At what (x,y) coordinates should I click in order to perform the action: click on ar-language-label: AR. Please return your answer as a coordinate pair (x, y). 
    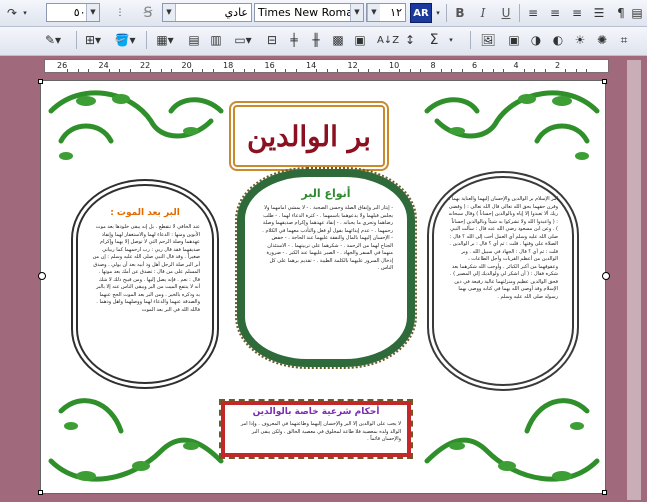
    Looking at the image, I should click on (421, 13).